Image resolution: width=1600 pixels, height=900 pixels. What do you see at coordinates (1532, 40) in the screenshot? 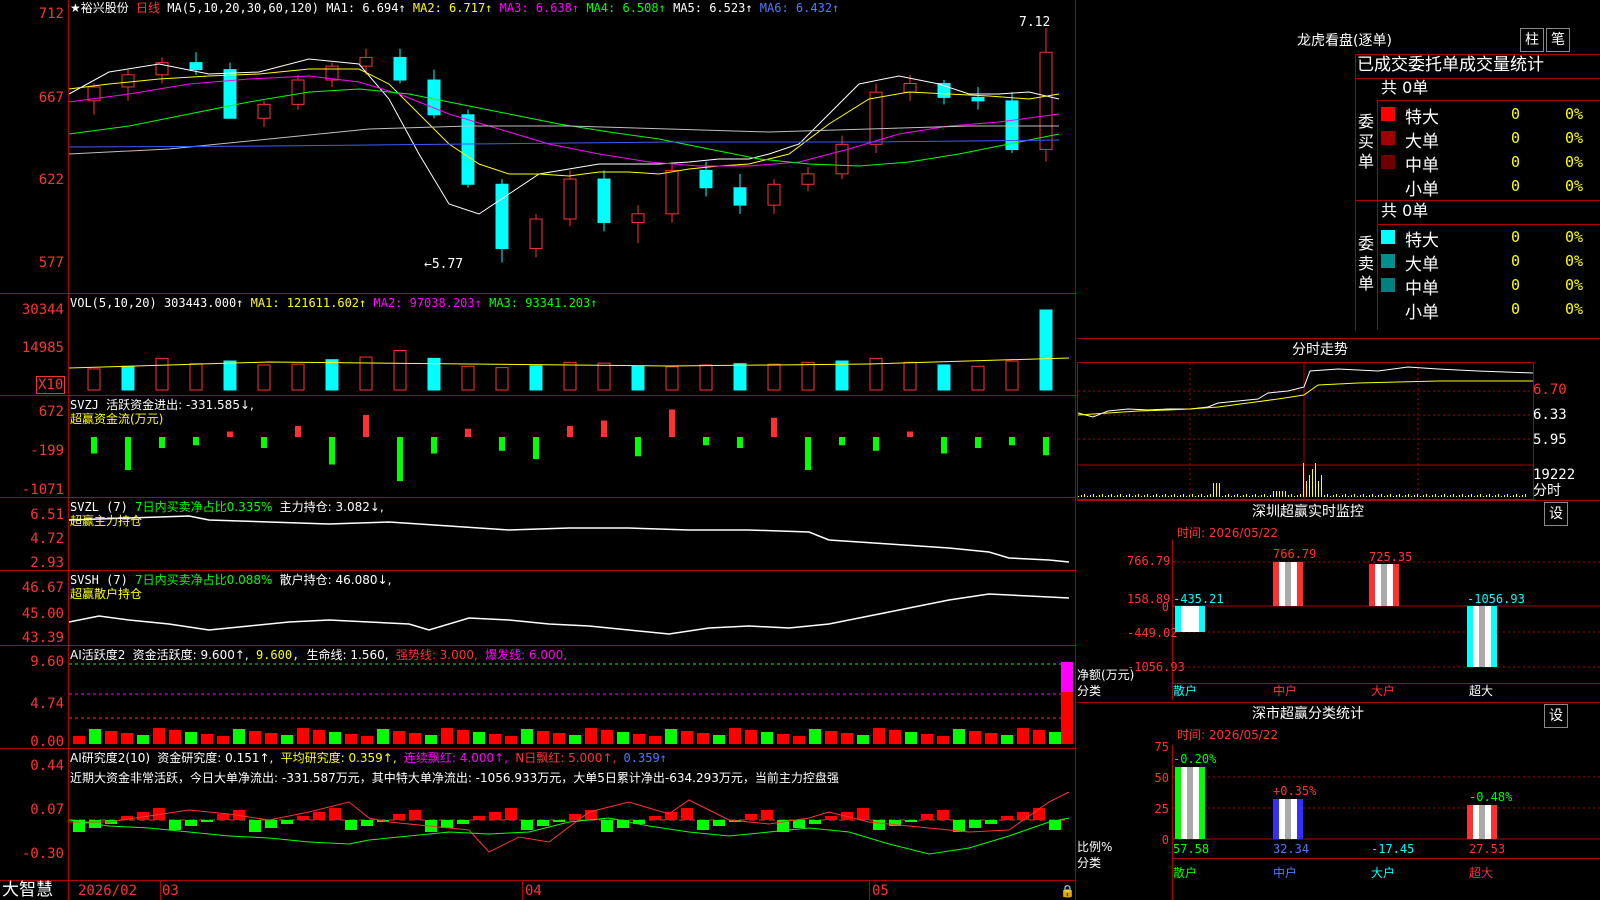
I see `bar-view-button: 柱` at bounding box center [1532, 40].